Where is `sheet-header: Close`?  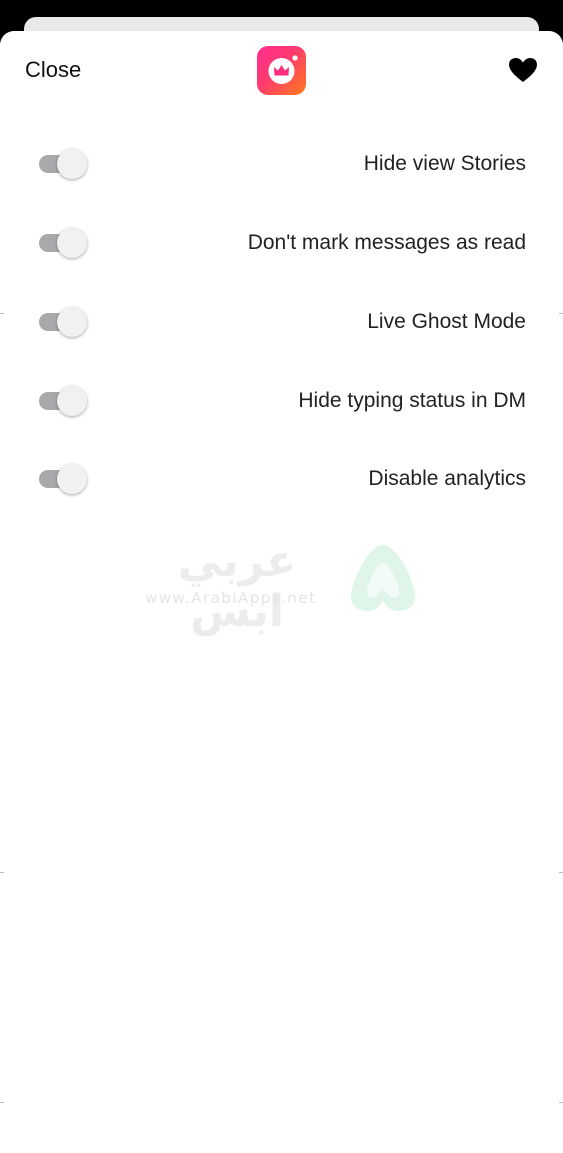
sheet-header: Close is located at coordinates (281, 70).